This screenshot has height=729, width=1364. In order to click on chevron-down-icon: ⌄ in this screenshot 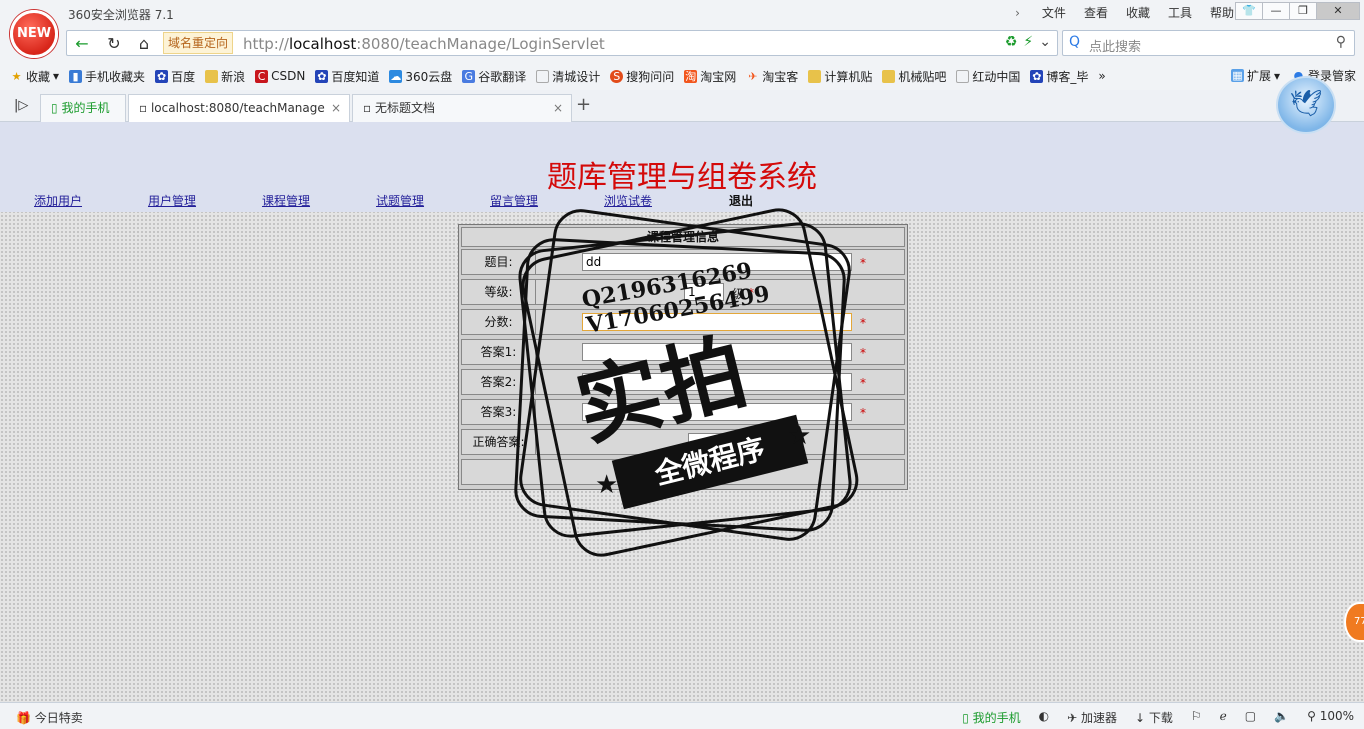, I will do `click(1045, 42)`.